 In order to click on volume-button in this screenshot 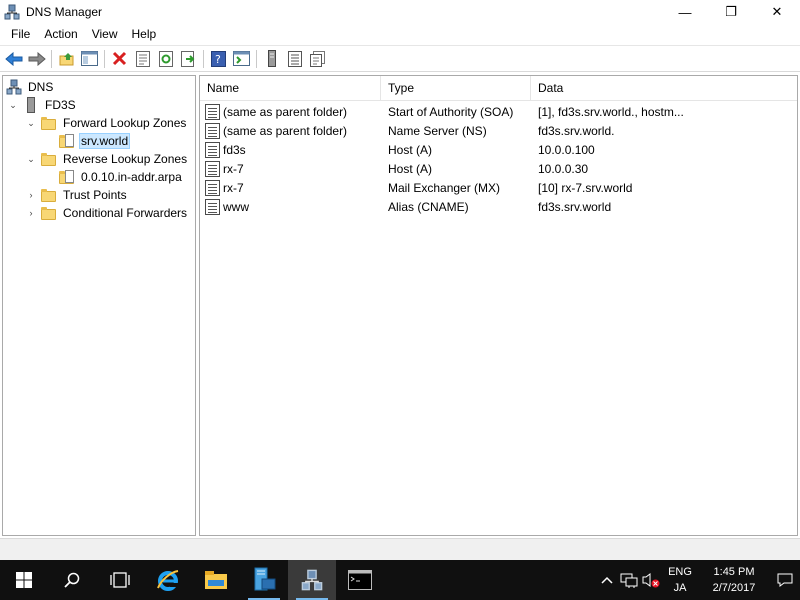, I will do `click(651, 580)`.